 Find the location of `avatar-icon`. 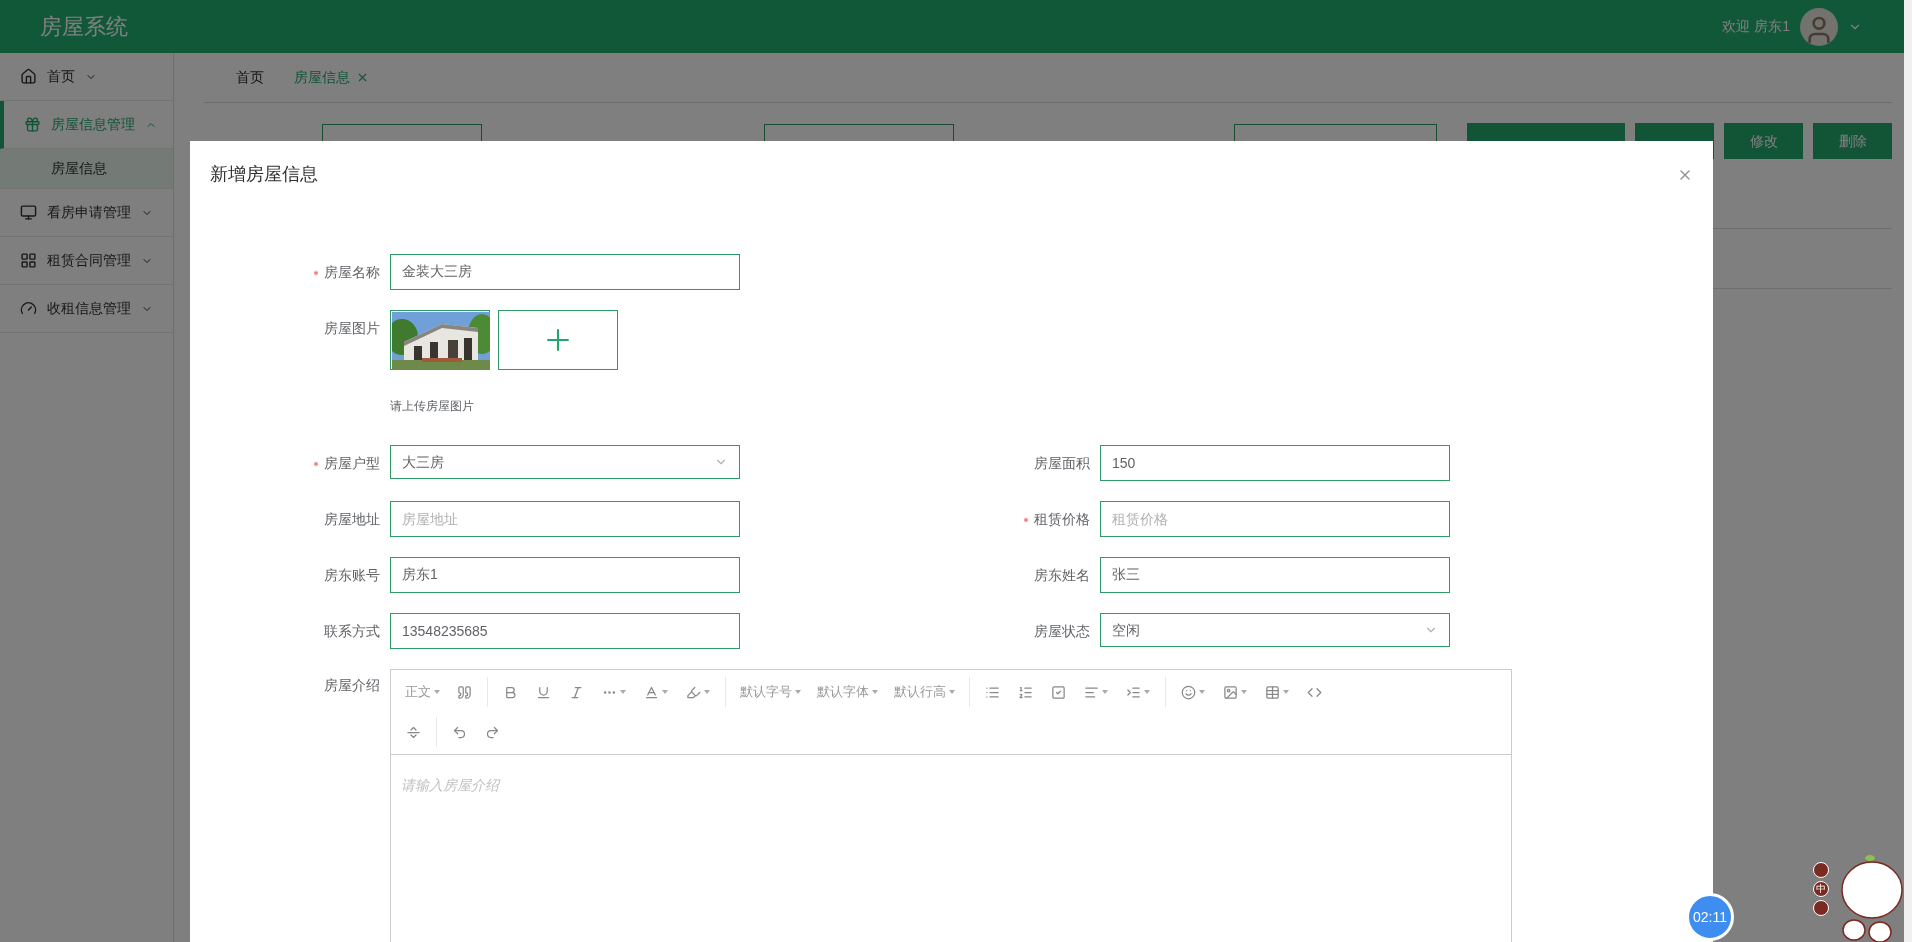

avatar-icon is located at coordinates (1819, 26).